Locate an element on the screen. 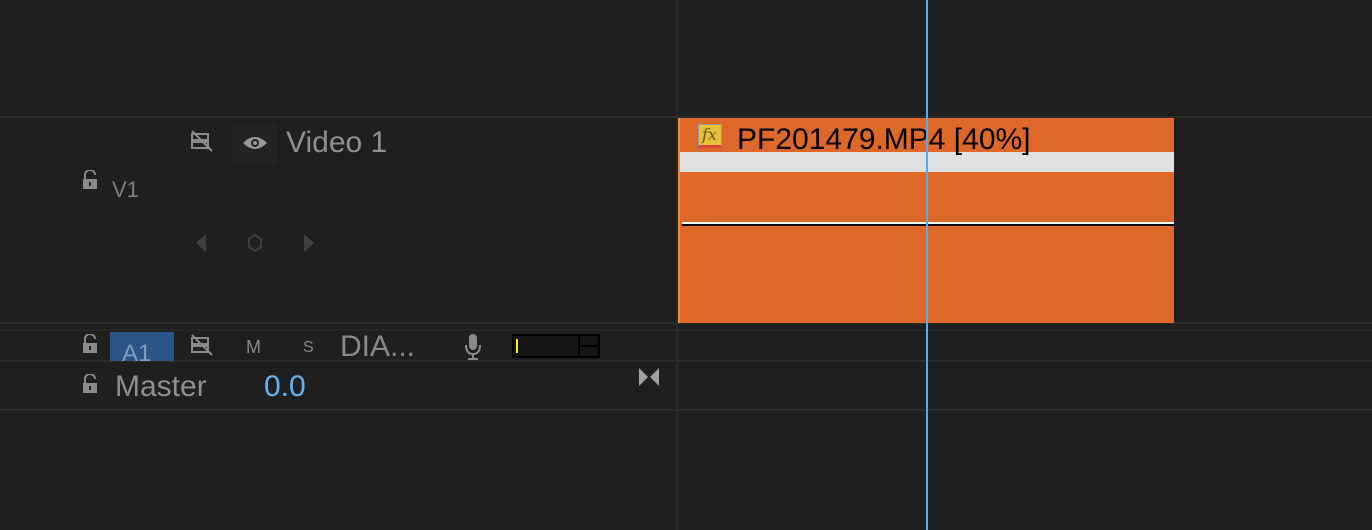 The image size is (1372, 530). next-keyframe-icon is located at coordinates (309, 245).